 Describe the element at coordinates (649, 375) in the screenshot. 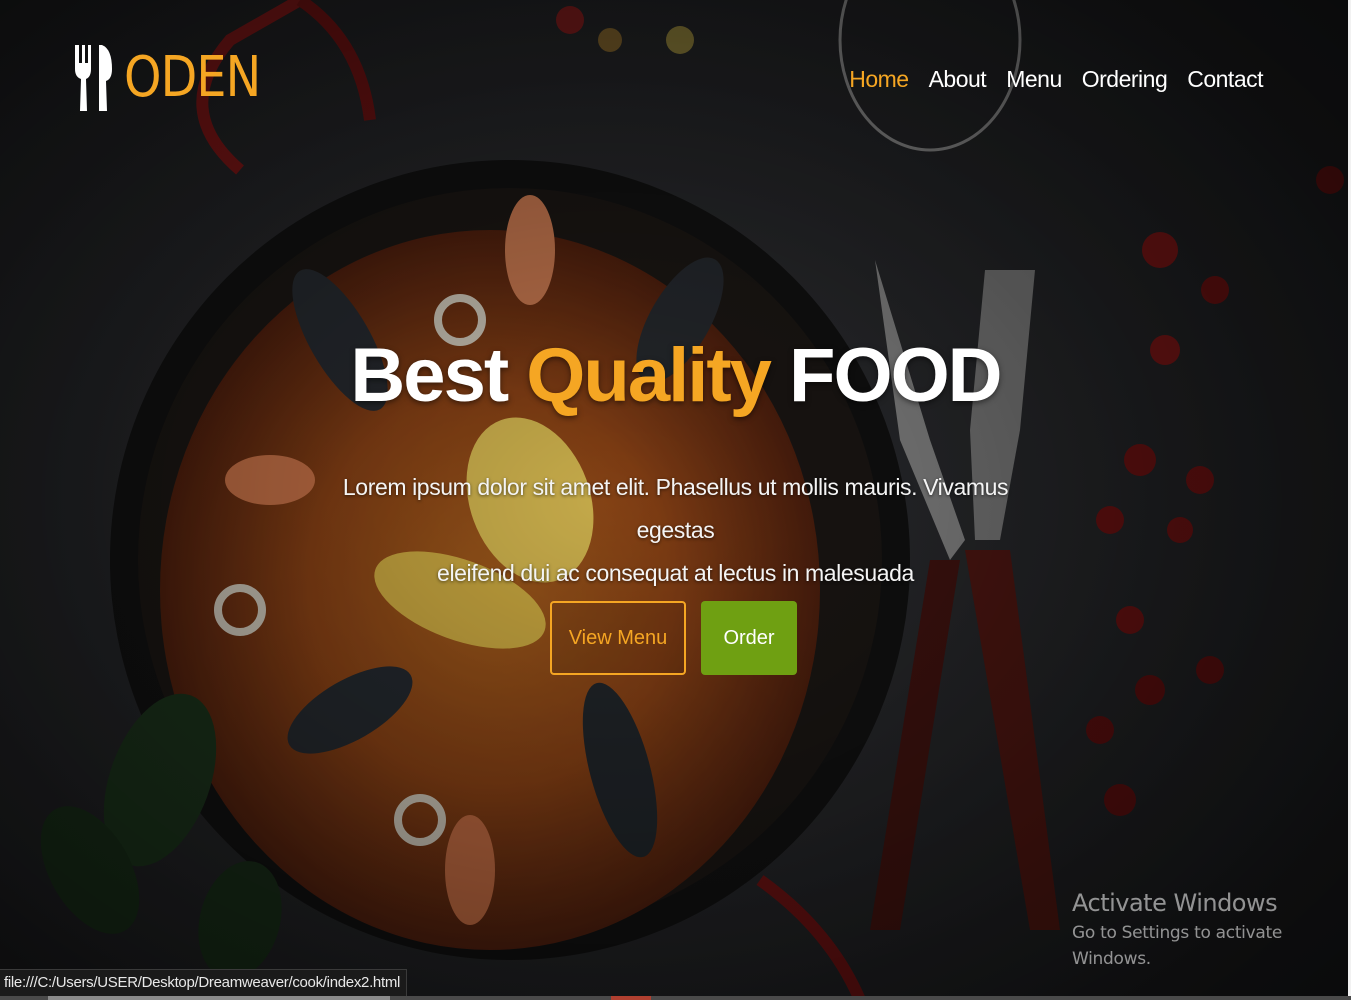

I see `headline-part-quality: Quality` at that location.